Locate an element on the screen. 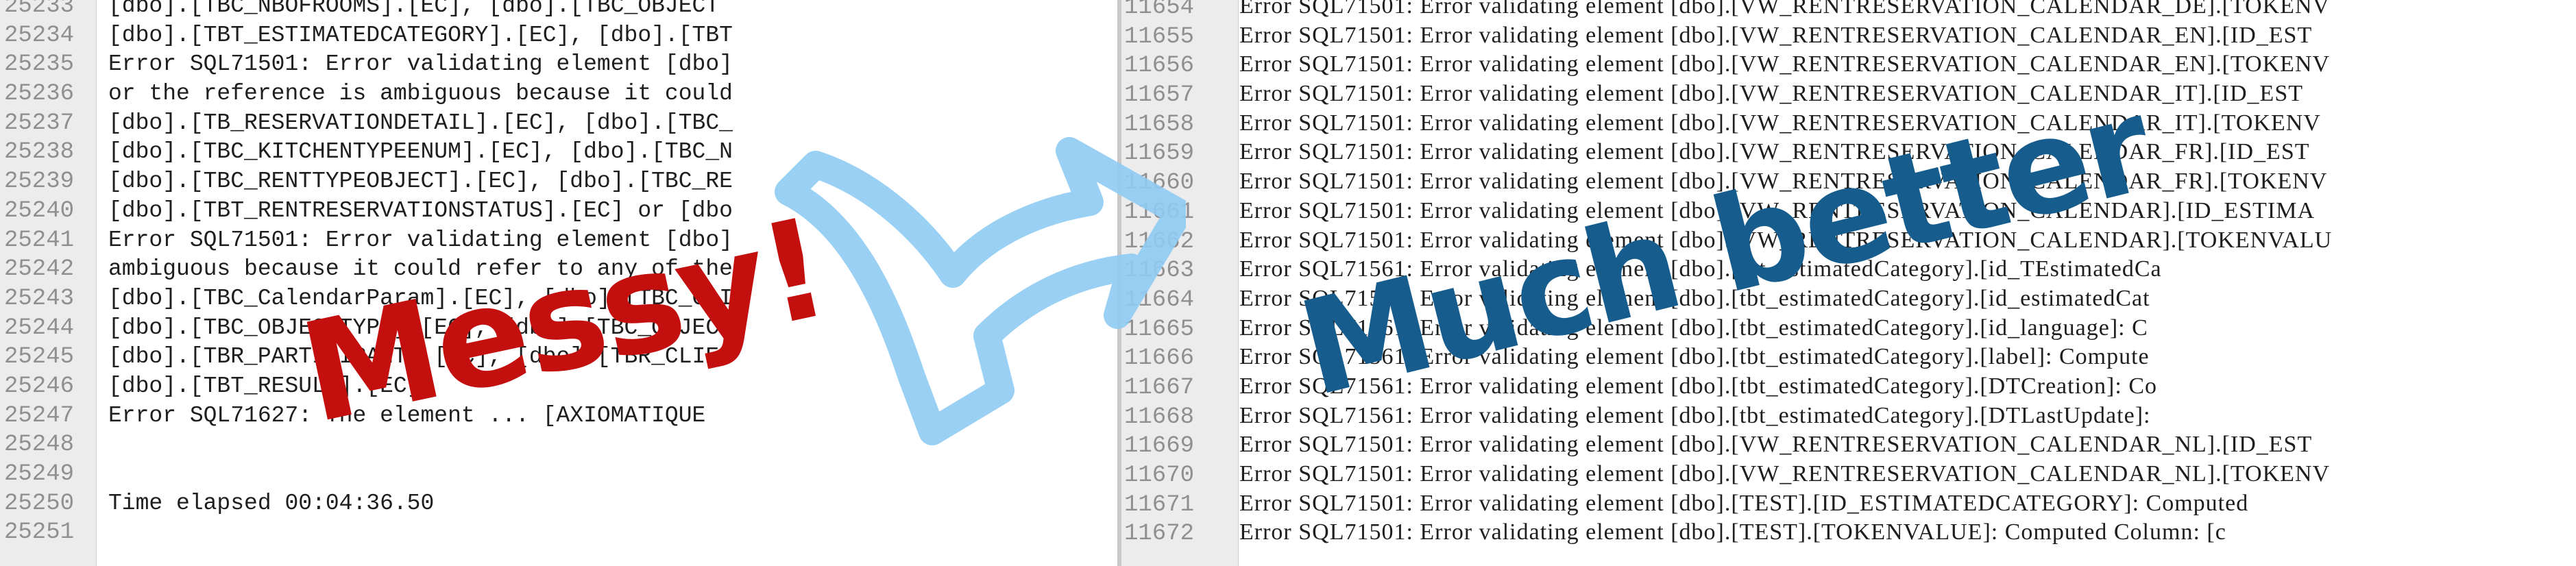  line-number: 25246 is located at coordinates (39, 386).